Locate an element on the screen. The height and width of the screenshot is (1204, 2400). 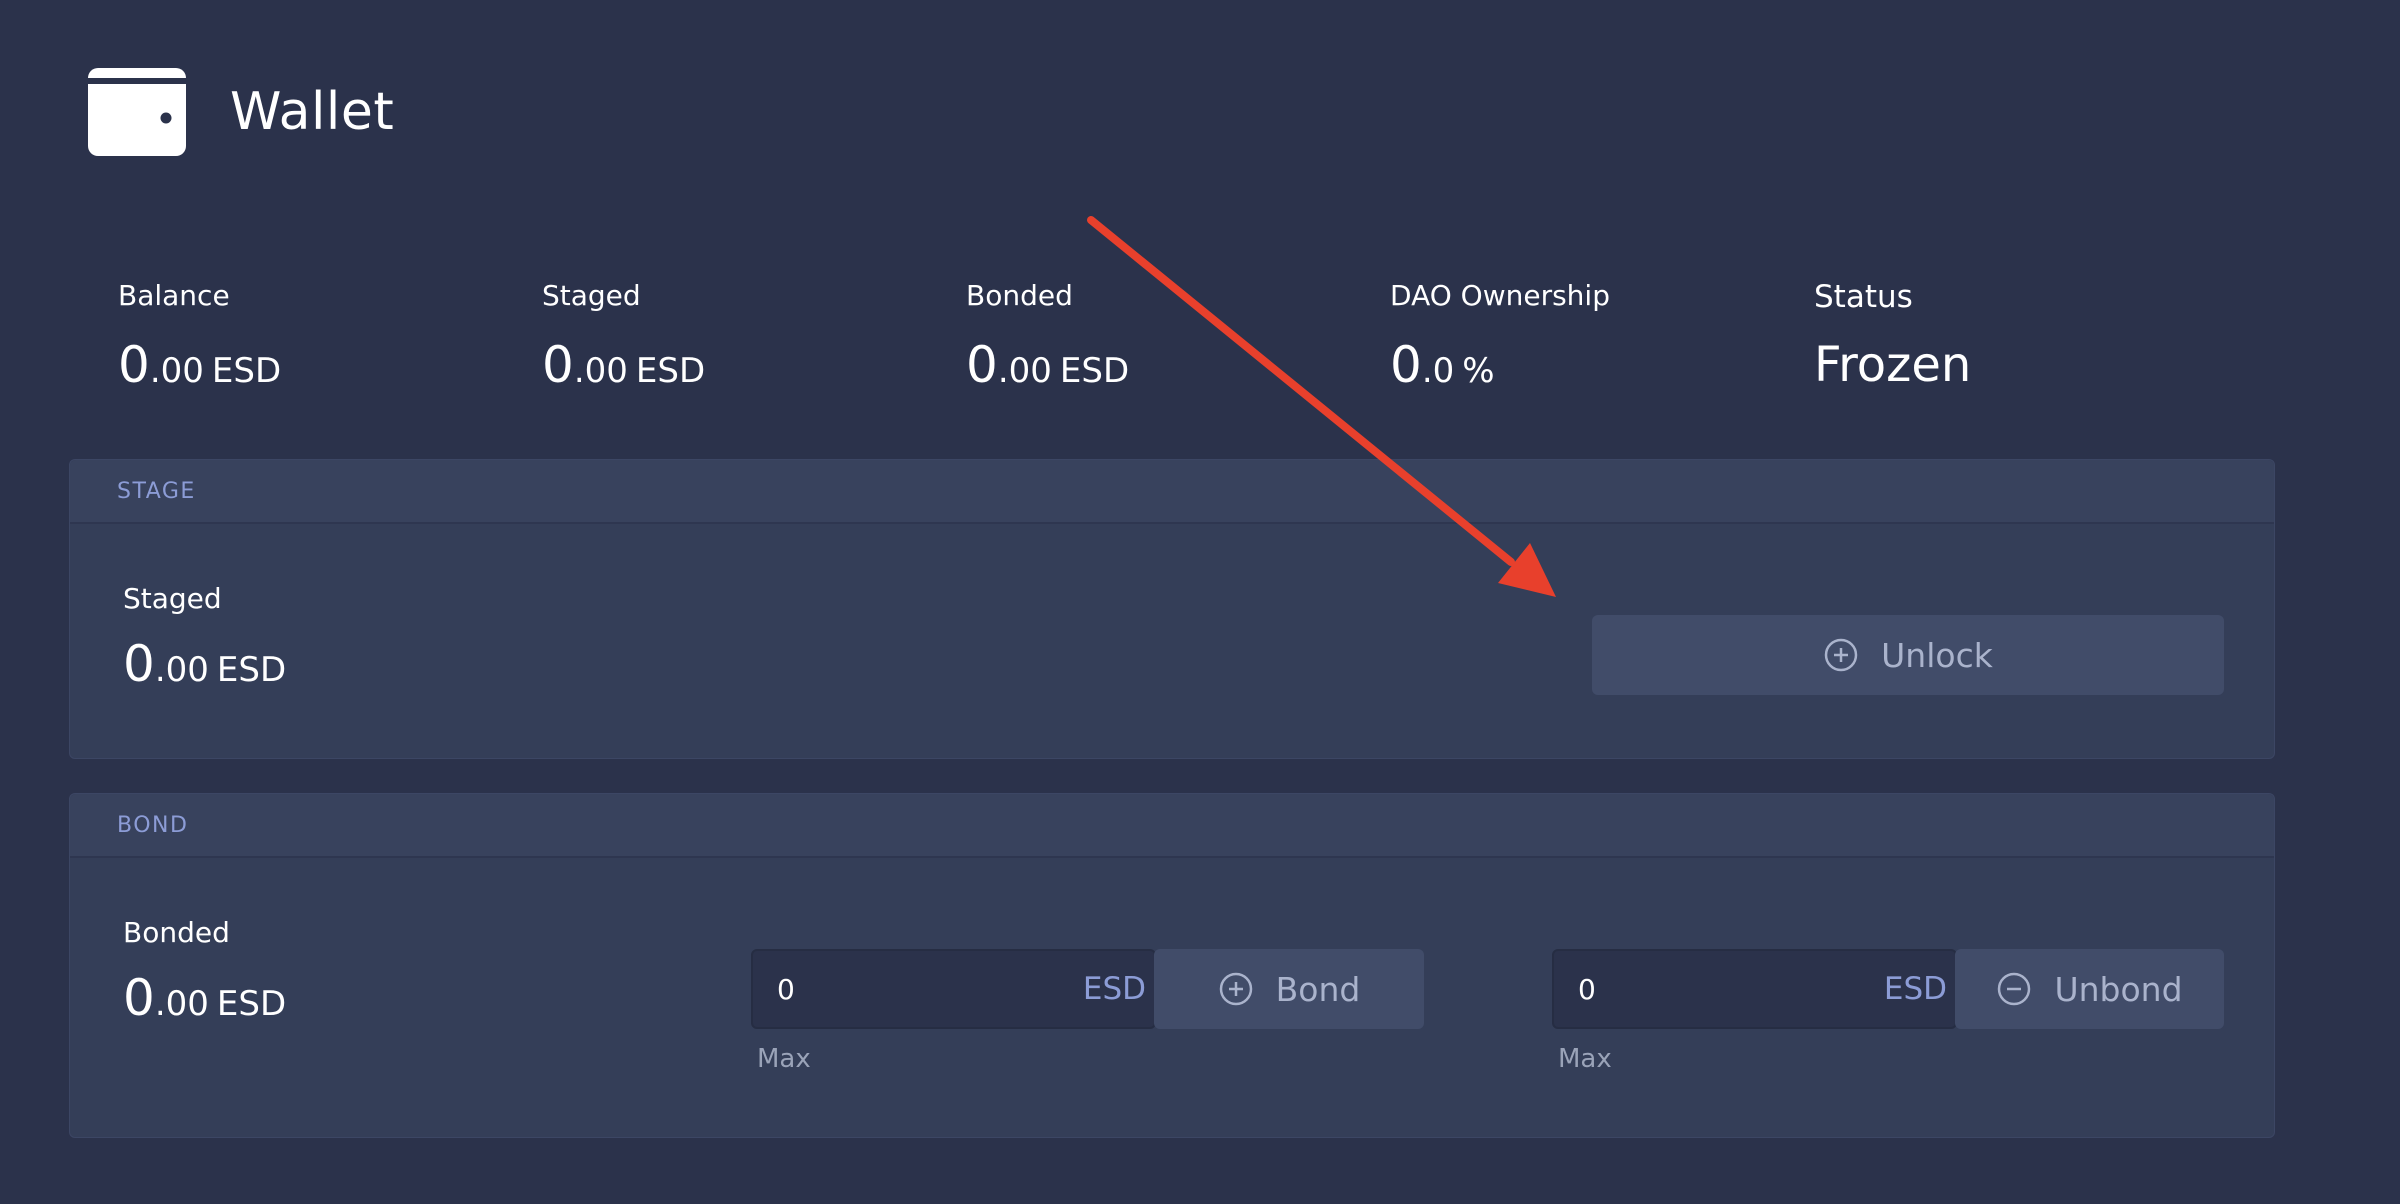
dao-ownership-int: 0 is located at coordinates (1406, 365).